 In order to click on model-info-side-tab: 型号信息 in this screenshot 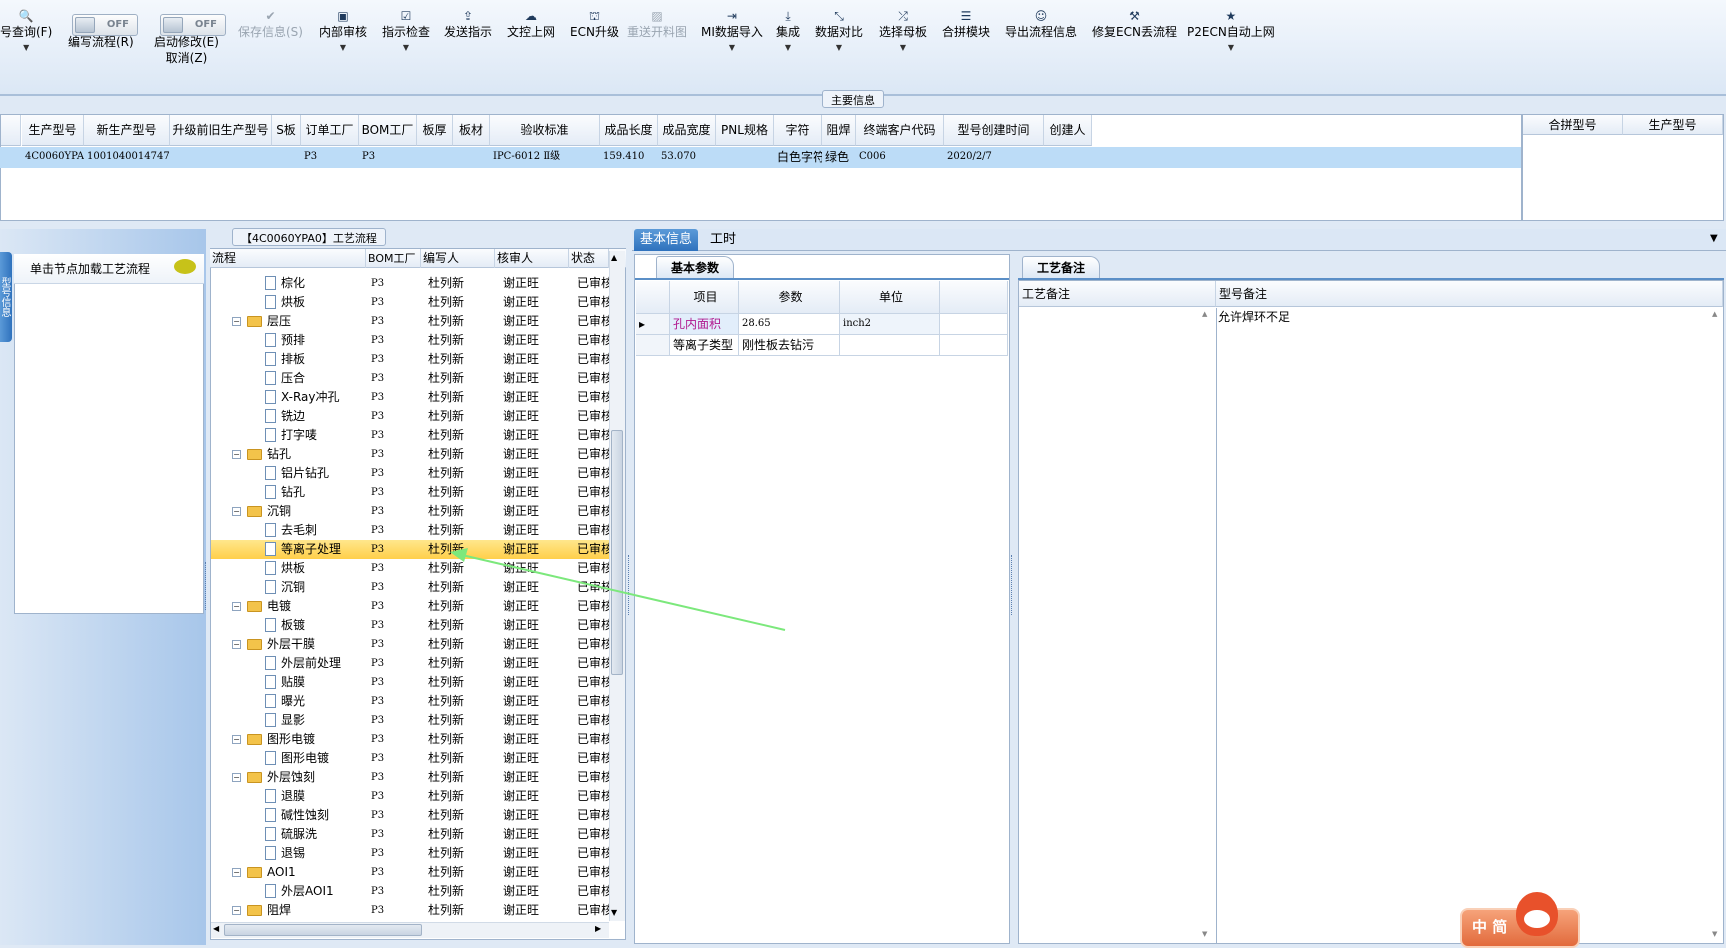, I will do `click(6, 297)`.